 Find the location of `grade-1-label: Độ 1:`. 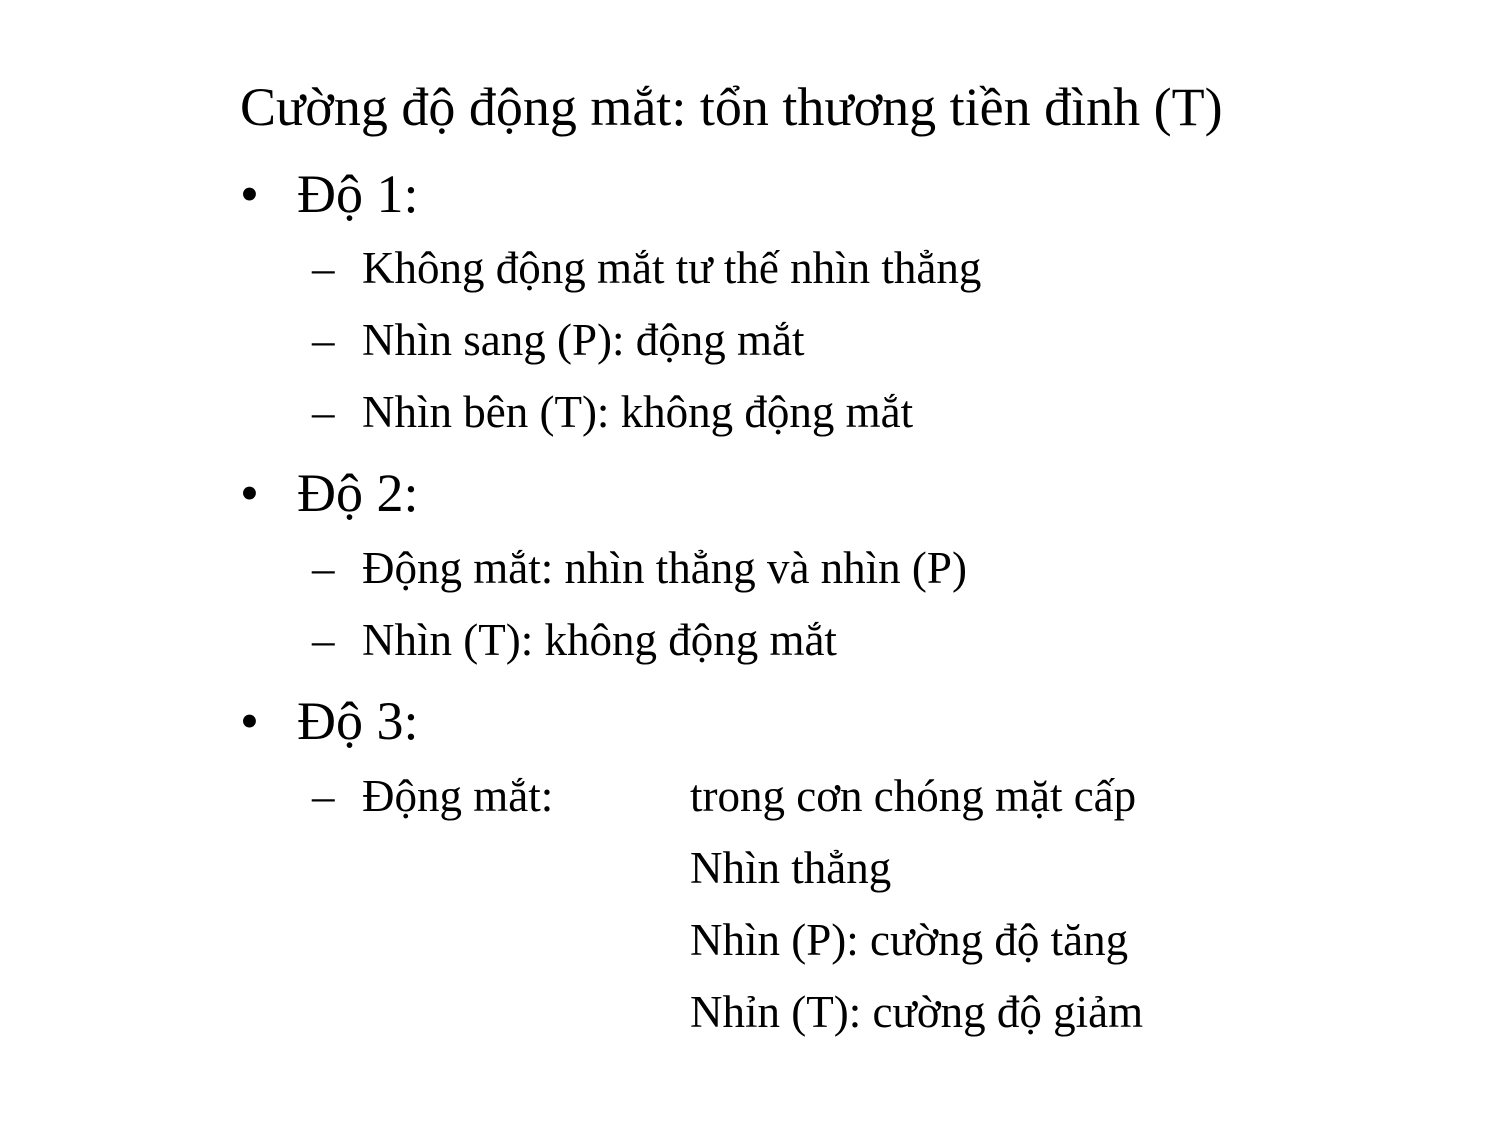

grade-1-label: Độ 1: is located at coordinates (358, 194).